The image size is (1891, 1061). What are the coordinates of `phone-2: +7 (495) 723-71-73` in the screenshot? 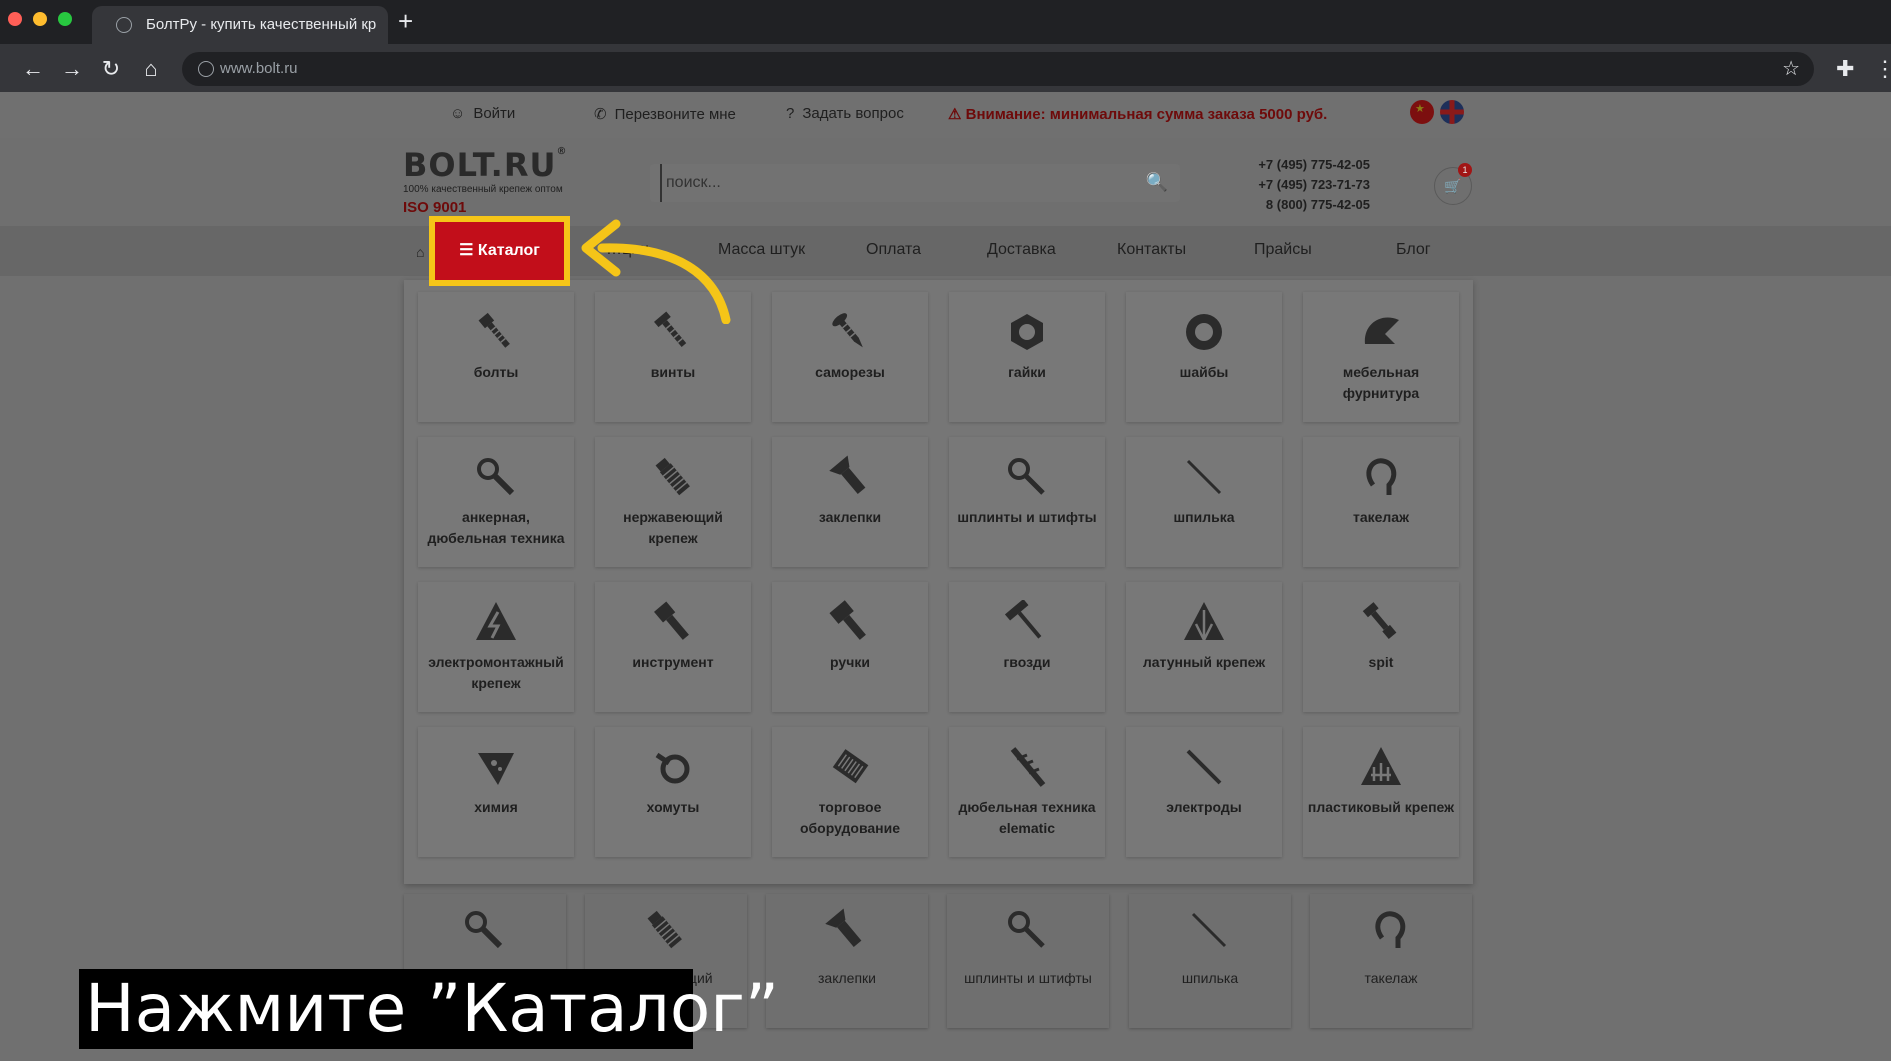 It's located at (1300, 185).